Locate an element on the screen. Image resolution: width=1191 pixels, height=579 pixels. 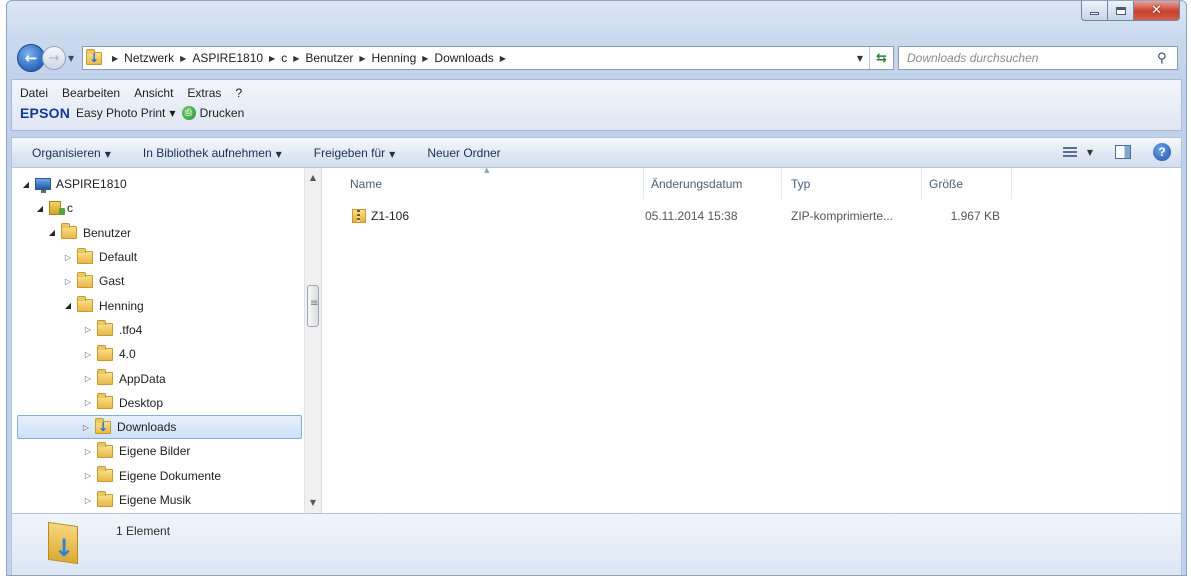
documents-folder-icon is located at coordinates (105, 474).